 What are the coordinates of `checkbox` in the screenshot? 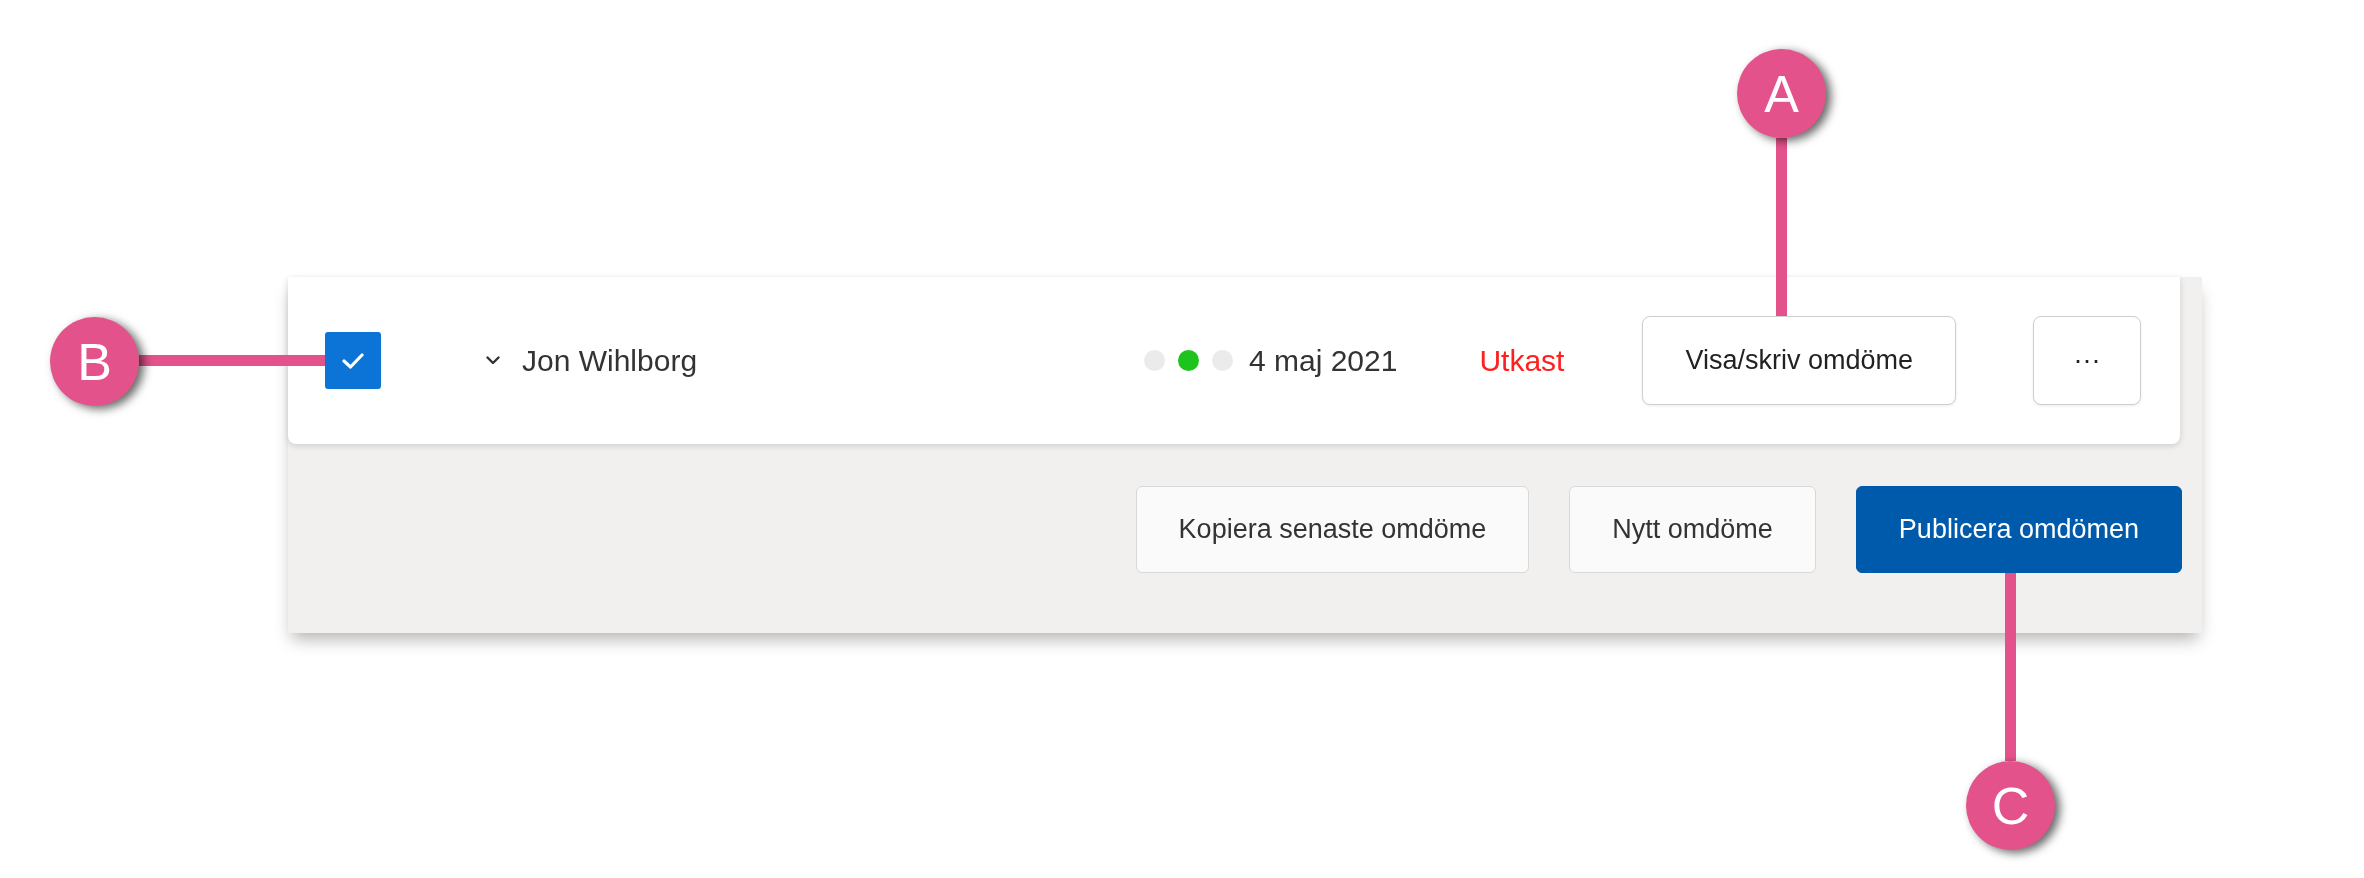 It's located at (353, 360).